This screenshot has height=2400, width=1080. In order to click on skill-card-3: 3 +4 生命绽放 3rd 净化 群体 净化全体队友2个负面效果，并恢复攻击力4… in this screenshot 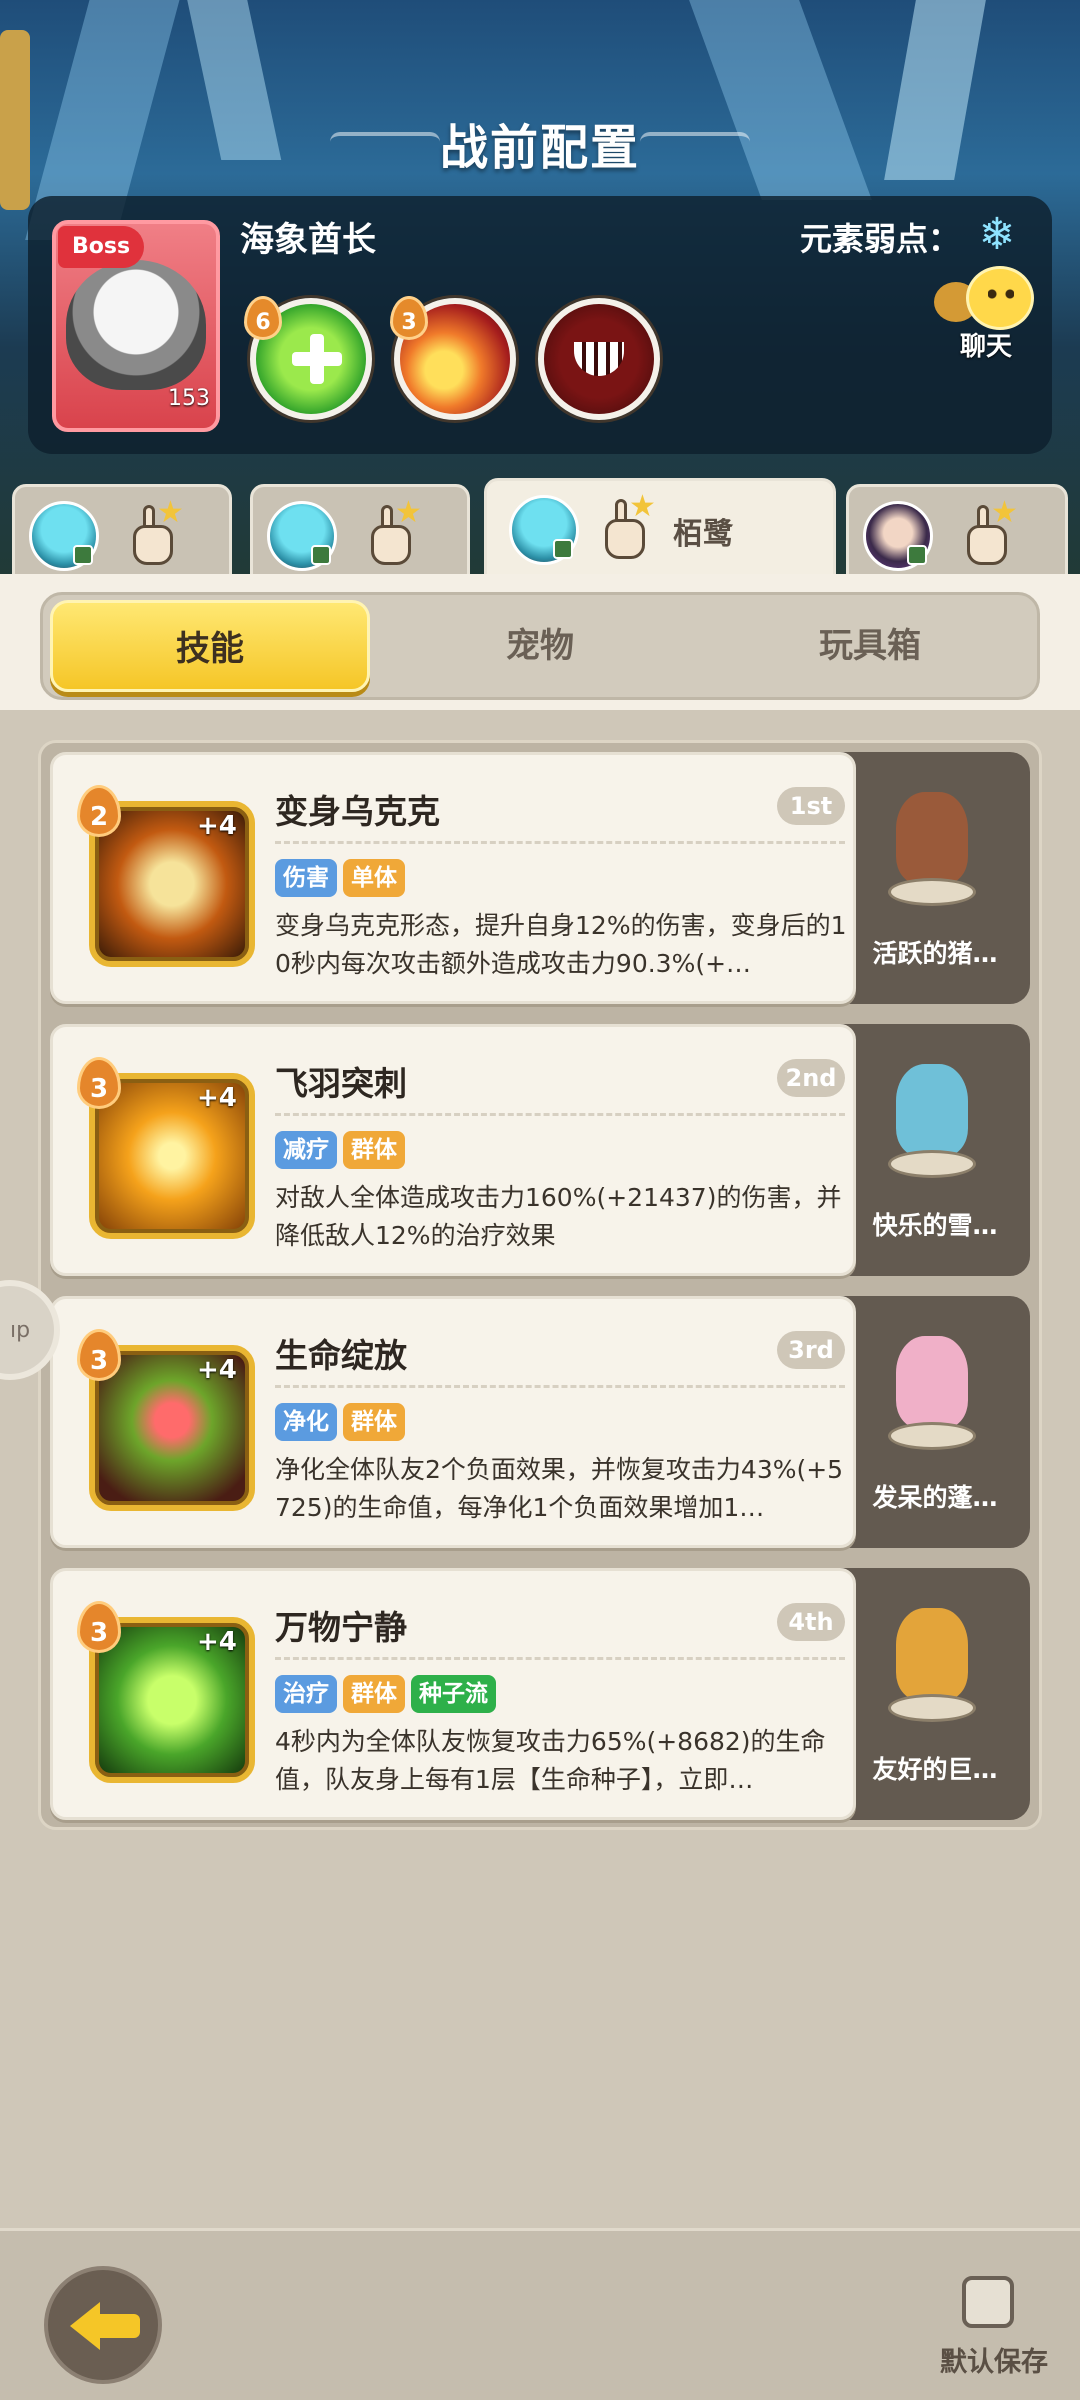, I will do `click(453, 1422)`.